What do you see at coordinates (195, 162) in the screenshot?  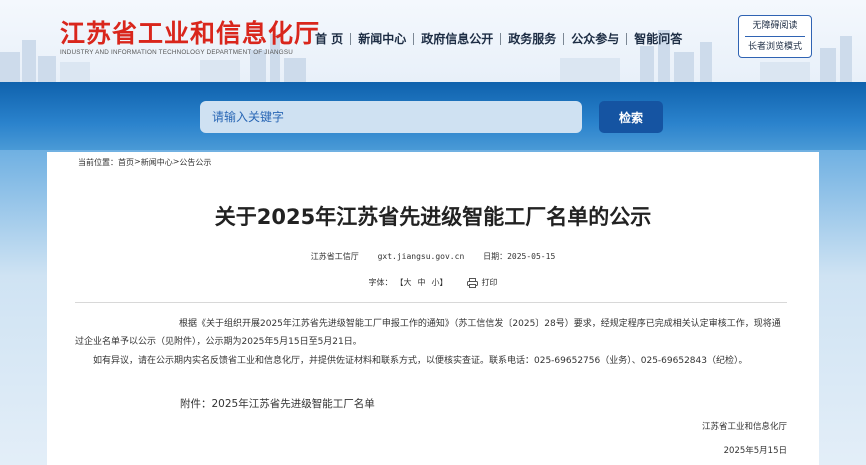 I see `breadcrumb-announcements: 公告公示` at bounding box center [195, 162].